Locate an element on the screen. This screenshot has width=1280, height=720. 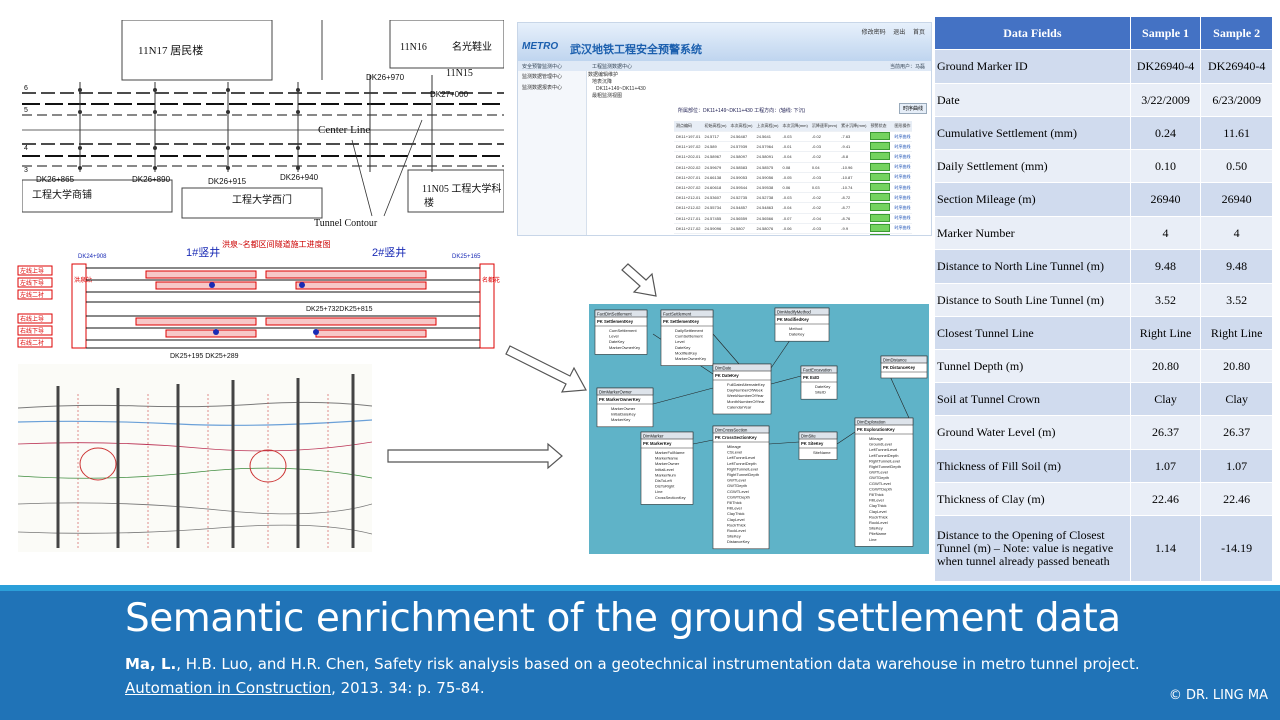
schema-field: Line is located at coordinates (873, 539).